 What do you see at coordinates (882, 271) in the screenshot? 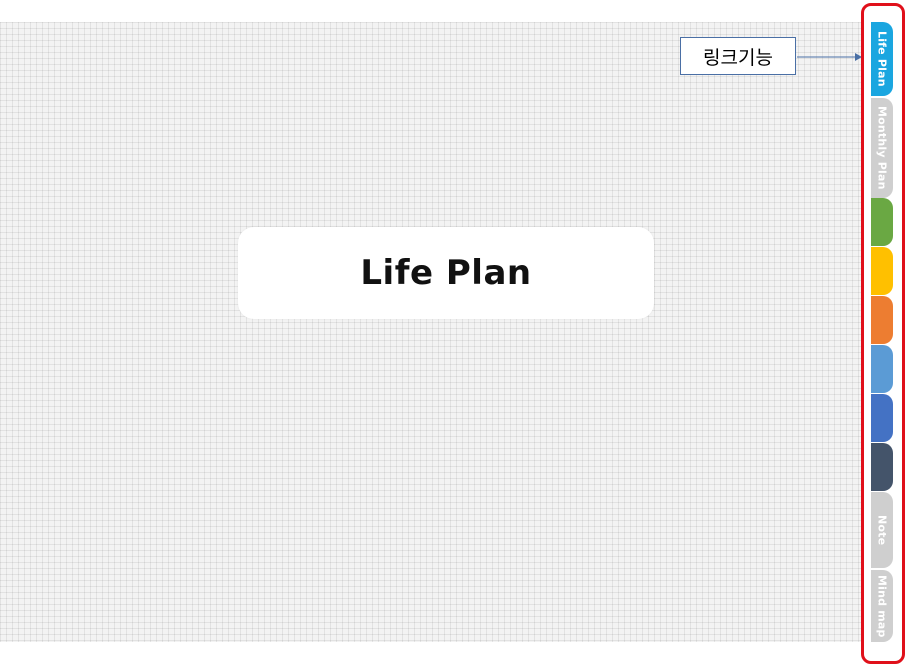
I see `tab-color-yellow` at bounding box center [882, 271].